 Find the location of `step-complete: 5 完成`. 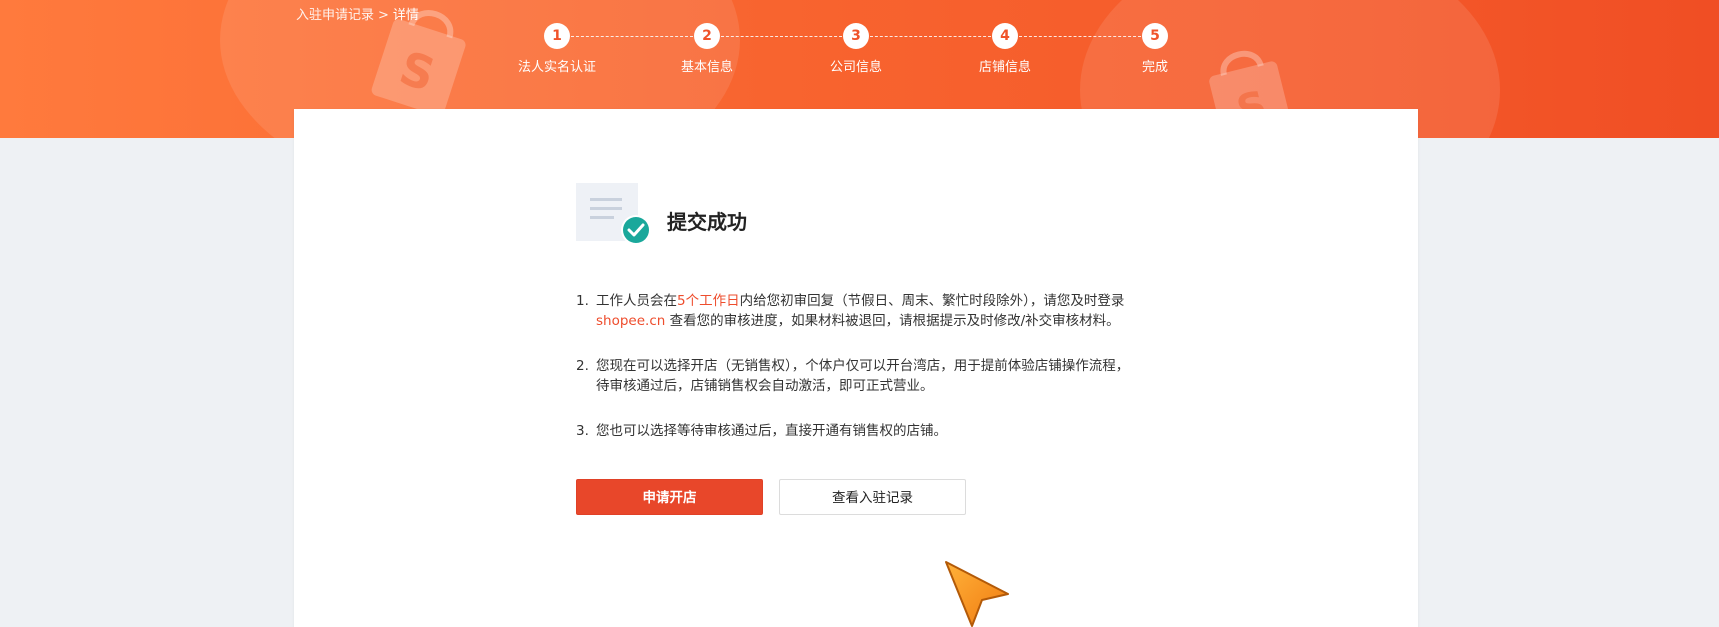

step-complete: 5 完成 is located at coordinates (1155, 49).